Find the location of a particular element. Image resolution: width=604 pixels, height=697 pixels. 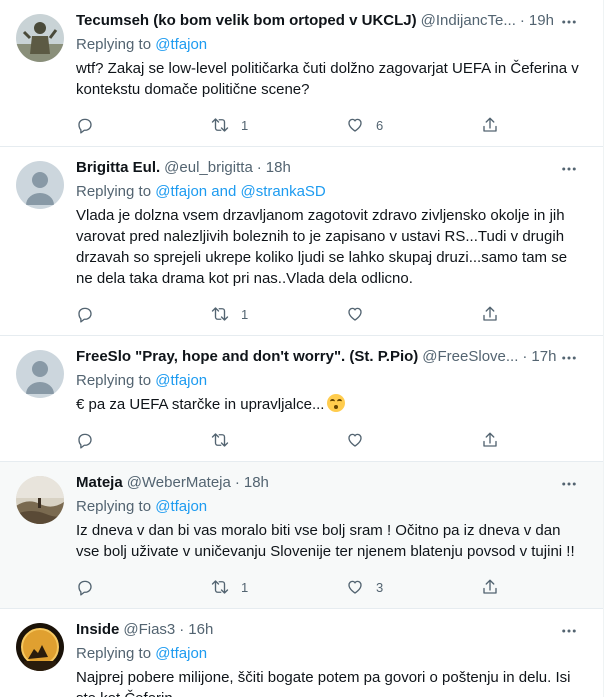

timestamp: 17h is located at coordinates (543, 357).